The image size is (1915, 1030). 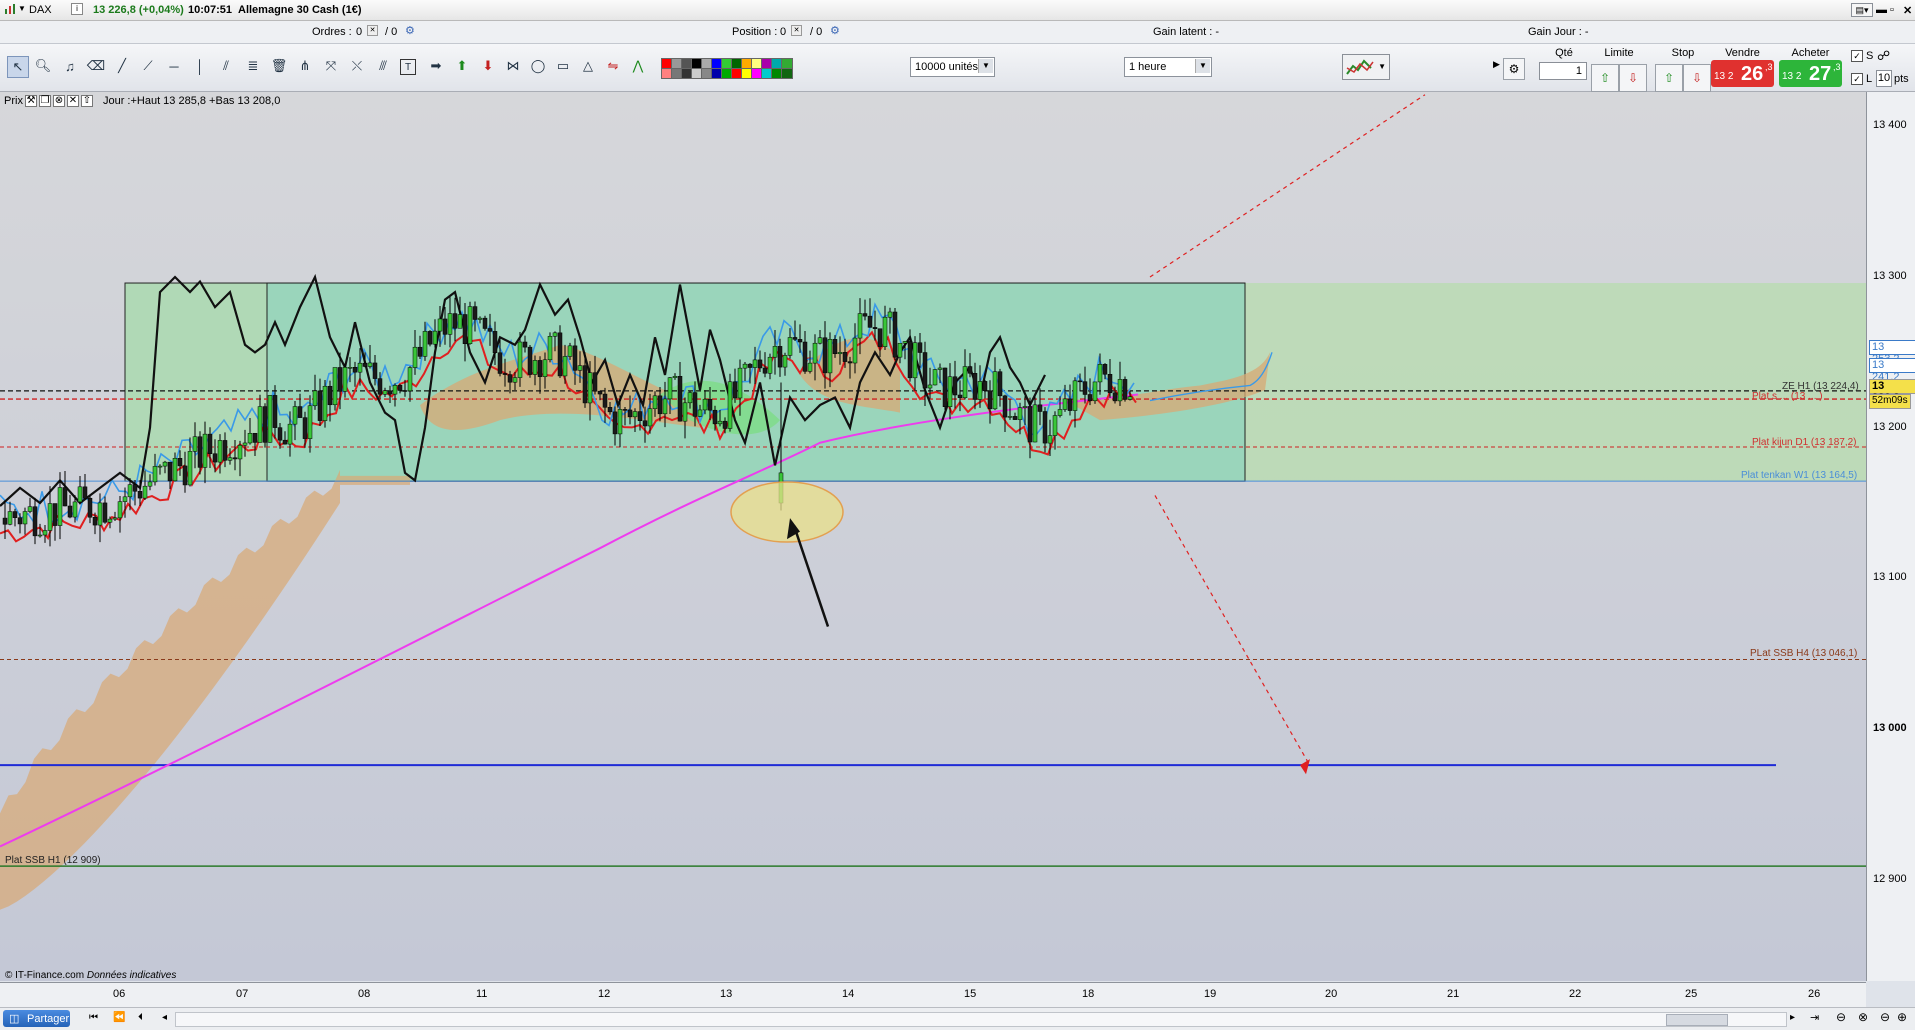 What do you see at coordinates (44, 101) in the screenshot?
I see `copy-icon: ❐` at bounding box center [44, 101].